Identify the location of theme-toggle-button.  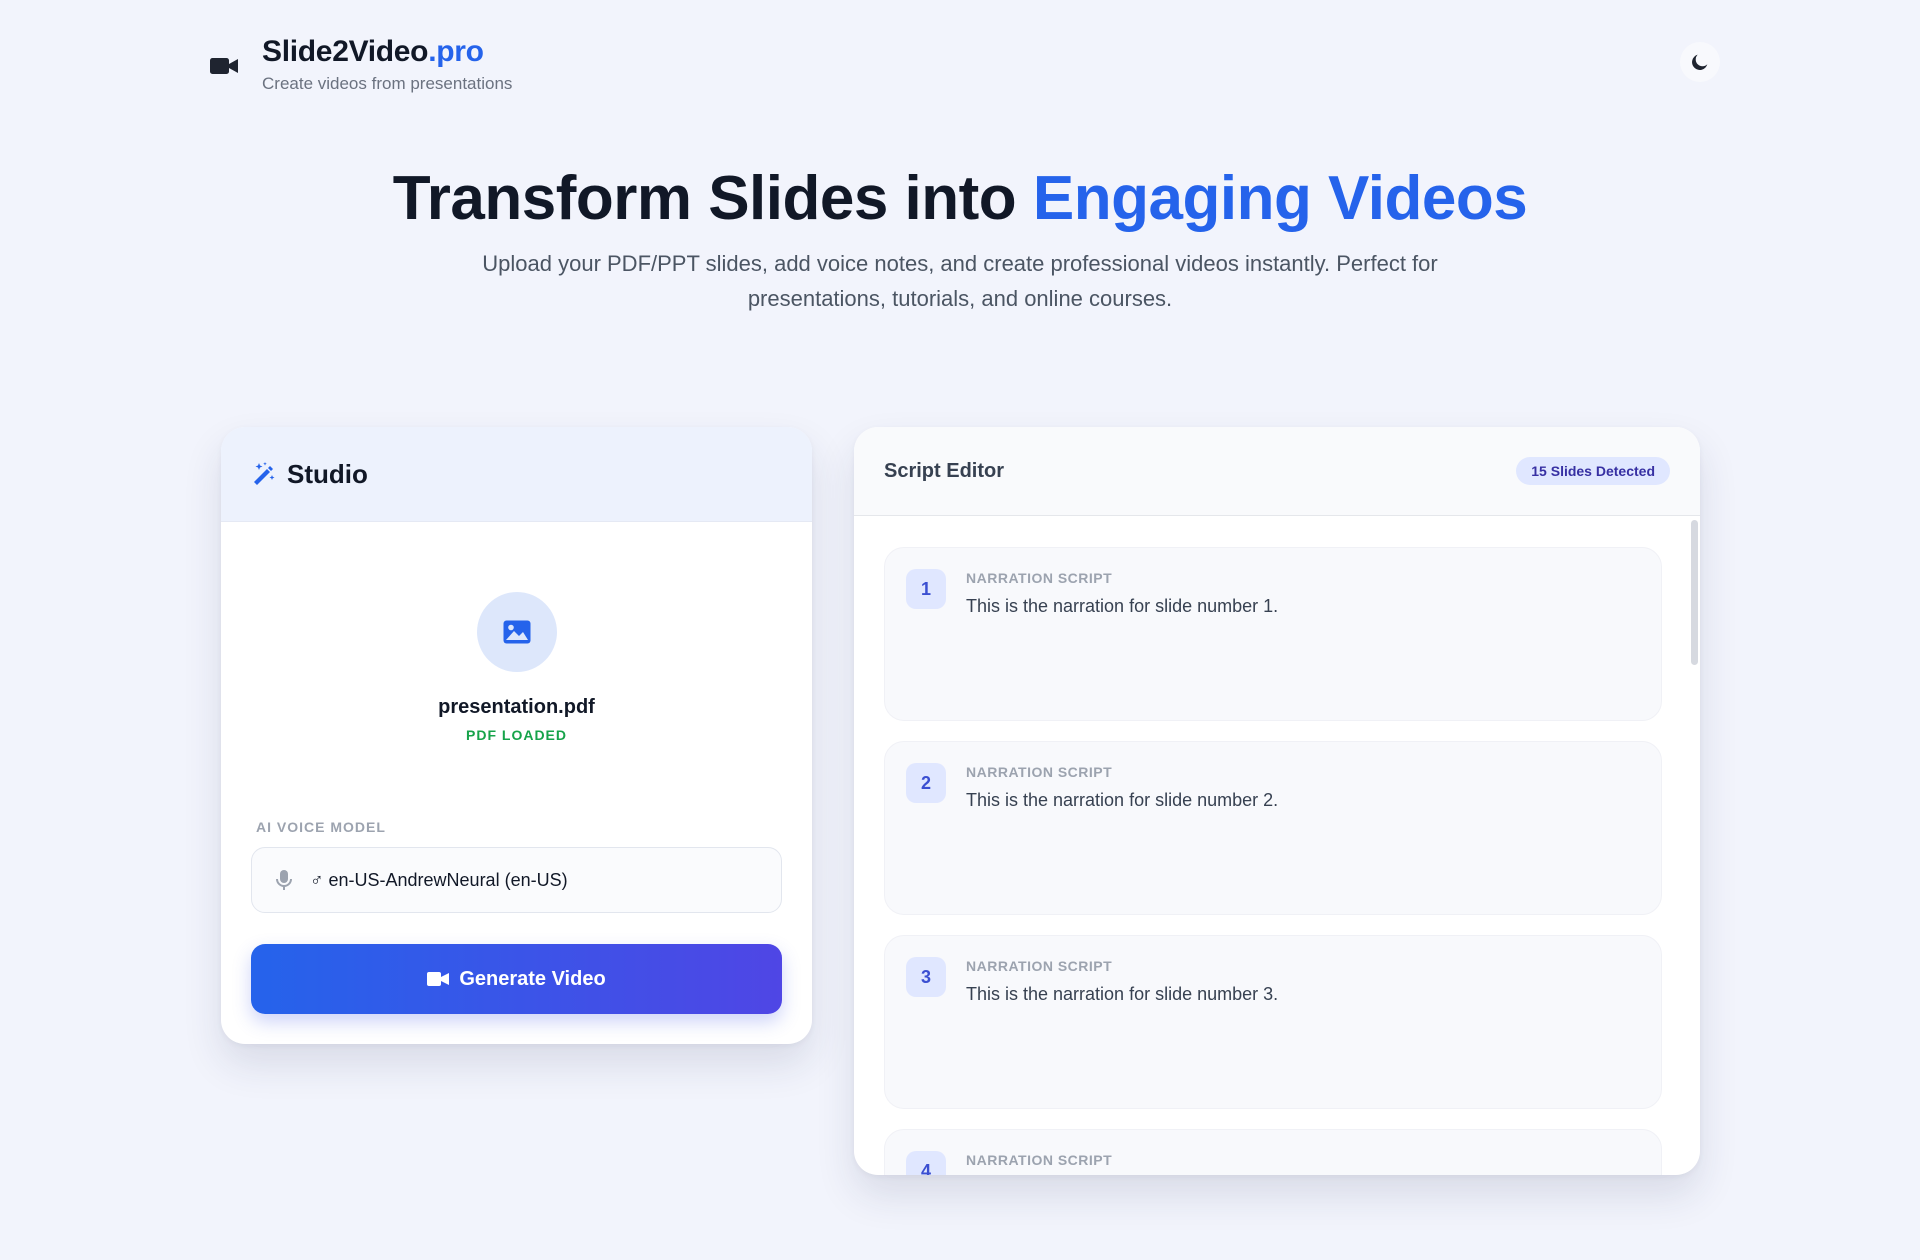
(1700, 62).